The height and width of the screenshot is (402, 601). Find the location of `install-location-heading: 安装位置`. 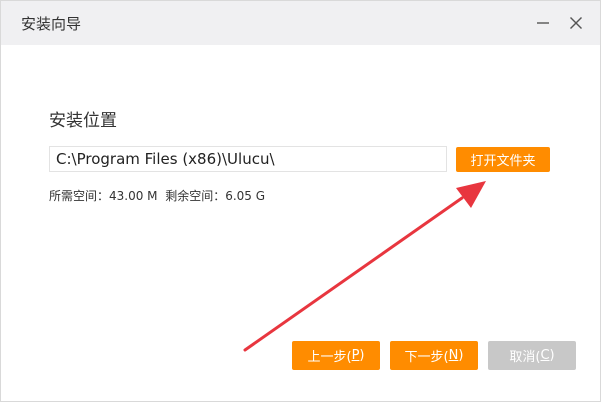

install-location-heading: 安装位置 is located at coordinates (83, 121).